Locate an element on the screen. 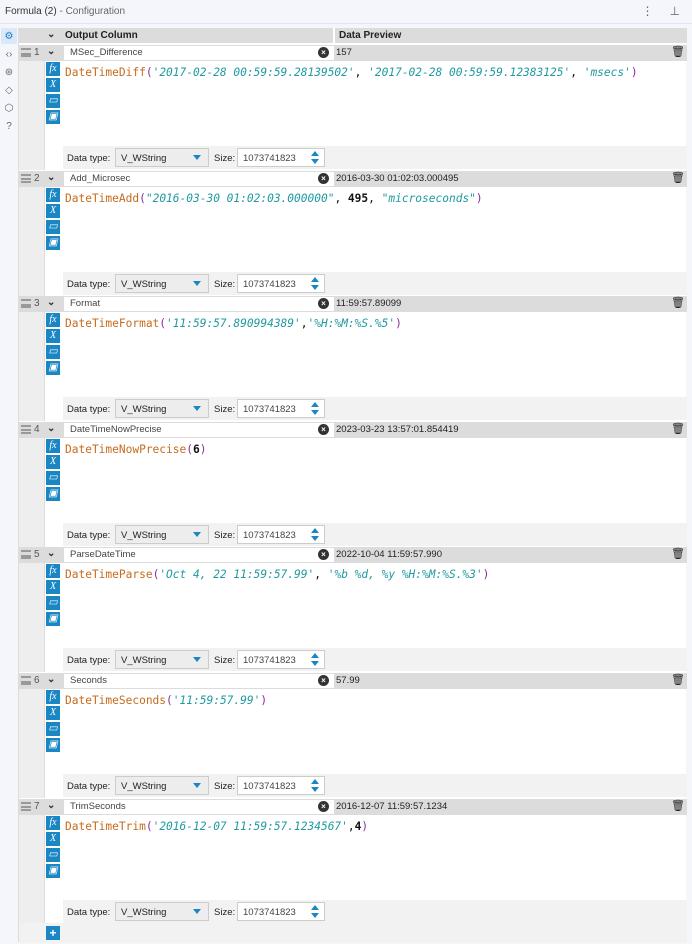 The image size is (692, 944). output-column-input: Format is located at coordinates (199, 304).